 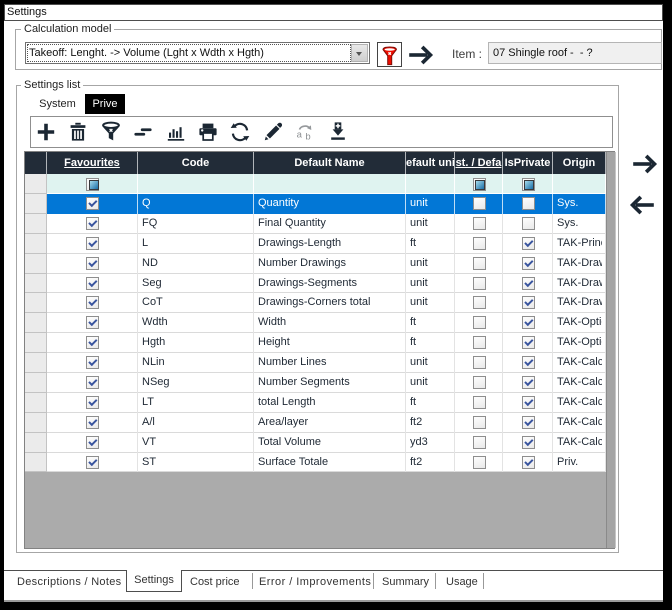 I want to click on svg-text: a, so click(x=300, y=135).